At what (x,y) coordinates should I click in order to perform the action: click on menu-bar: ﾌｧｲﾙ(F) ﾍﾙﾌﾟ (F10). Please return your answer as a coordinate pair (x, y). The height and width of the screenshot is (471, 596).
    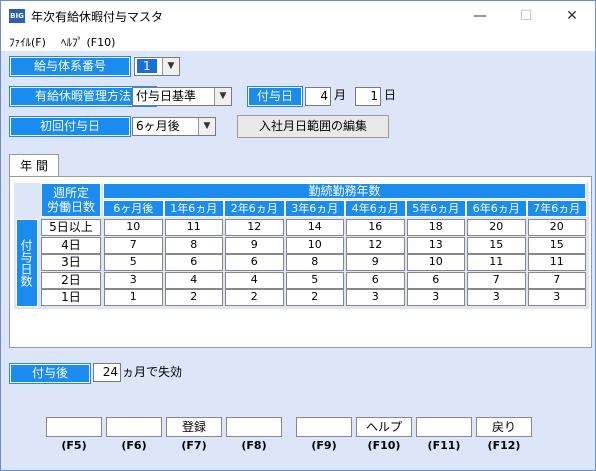
    Looking at the image, I should click on (298, 41).